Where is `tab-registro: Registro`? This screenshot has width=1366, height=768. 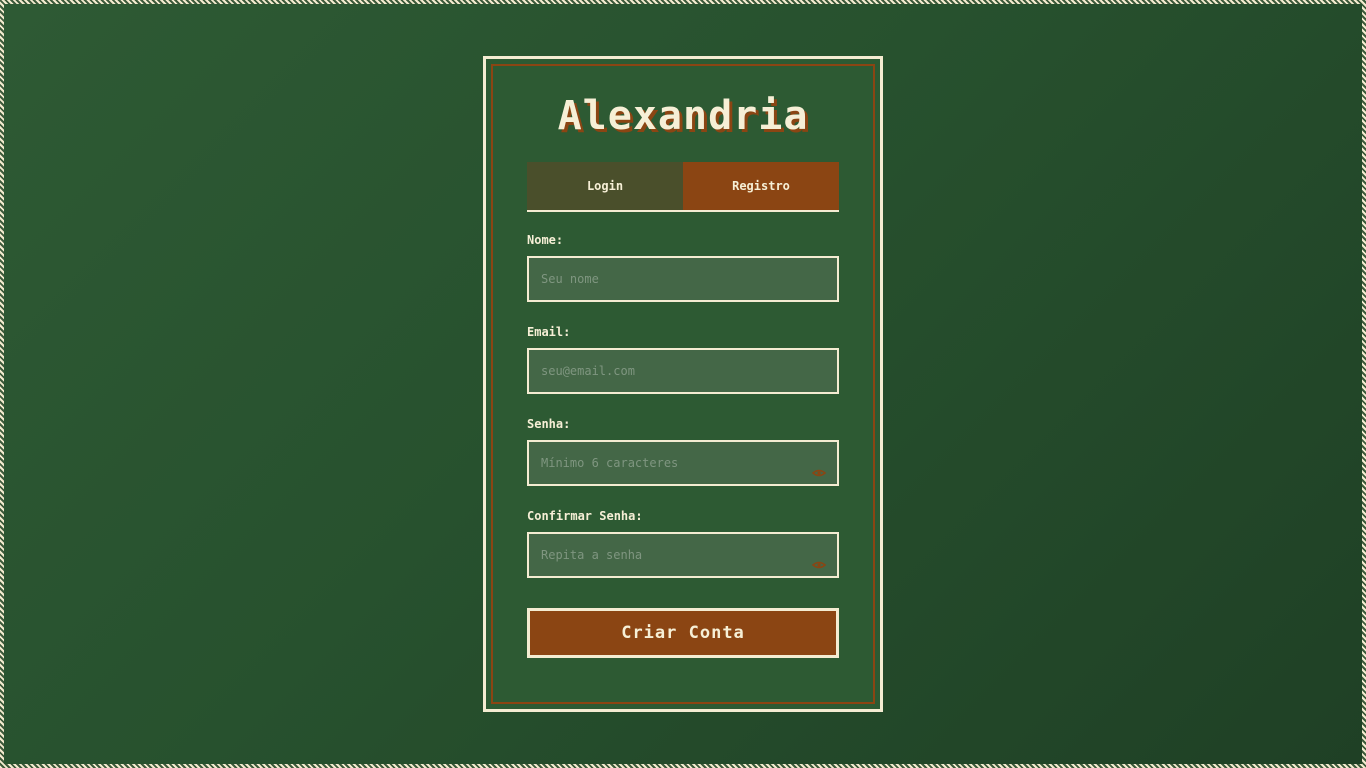
tab-registro: Registro is located at coordinates (761, 186).